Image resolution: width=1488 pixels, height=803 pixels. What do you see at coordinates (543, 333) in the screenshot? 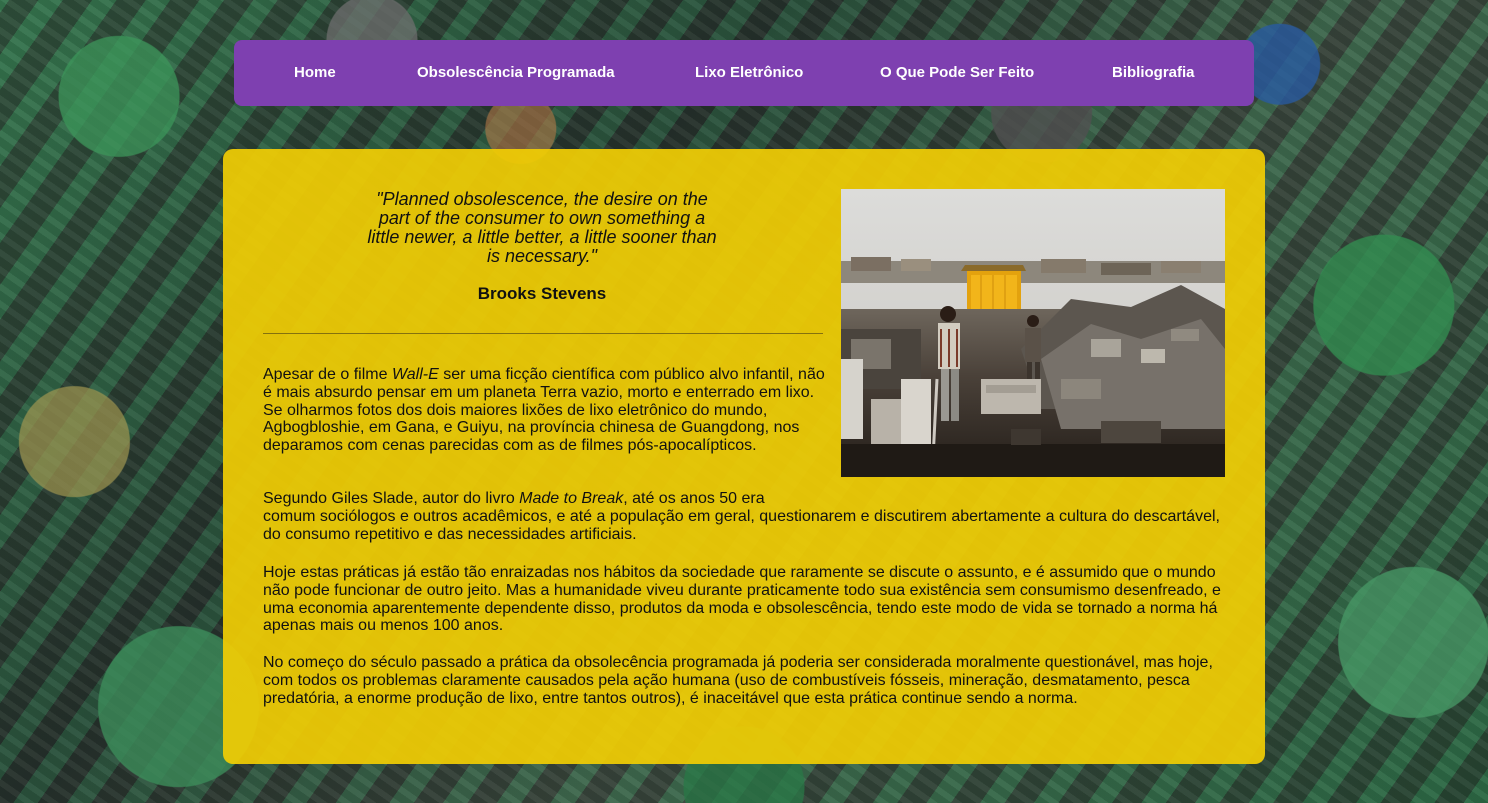
I see `section-divider` at bounding box center [543, 333].